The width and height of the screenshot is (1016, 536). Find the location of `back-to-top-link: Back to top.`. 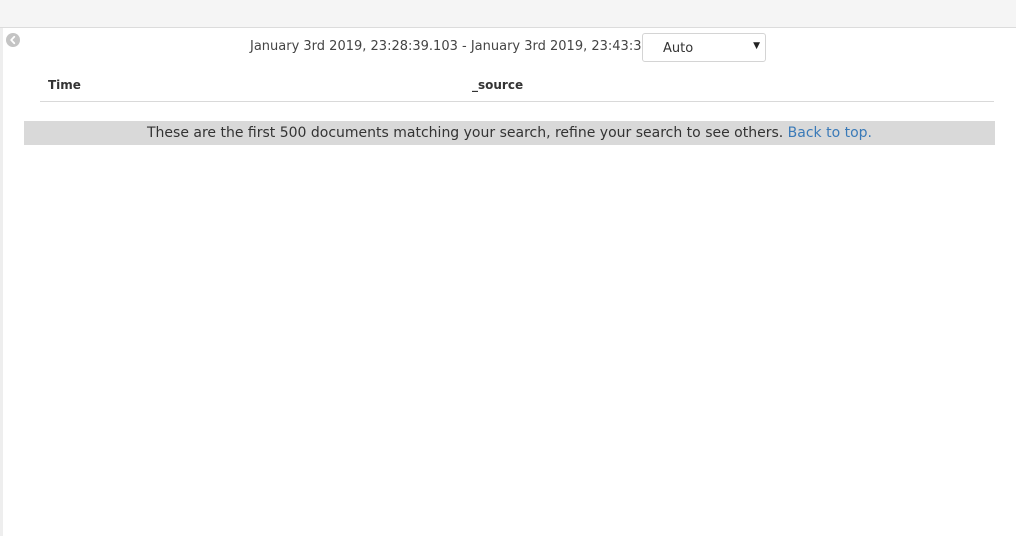

back-to-top-link: Back to top. is located at coordinates (830, 133).